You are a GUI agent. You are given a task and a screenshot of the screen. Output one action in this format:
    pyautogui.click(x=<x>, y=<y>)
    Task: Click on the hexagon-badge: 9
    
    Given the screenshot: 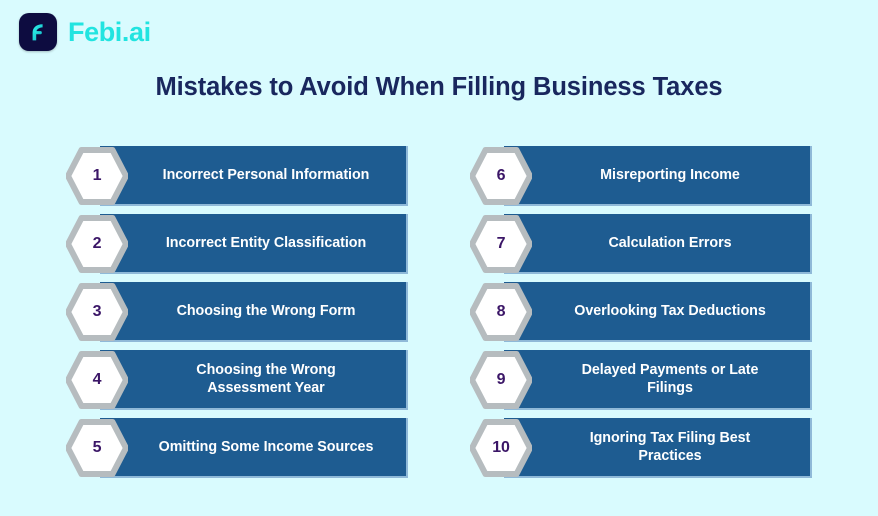 What is the action you would take?
    pyautogui.click(x=501, y=380)
    